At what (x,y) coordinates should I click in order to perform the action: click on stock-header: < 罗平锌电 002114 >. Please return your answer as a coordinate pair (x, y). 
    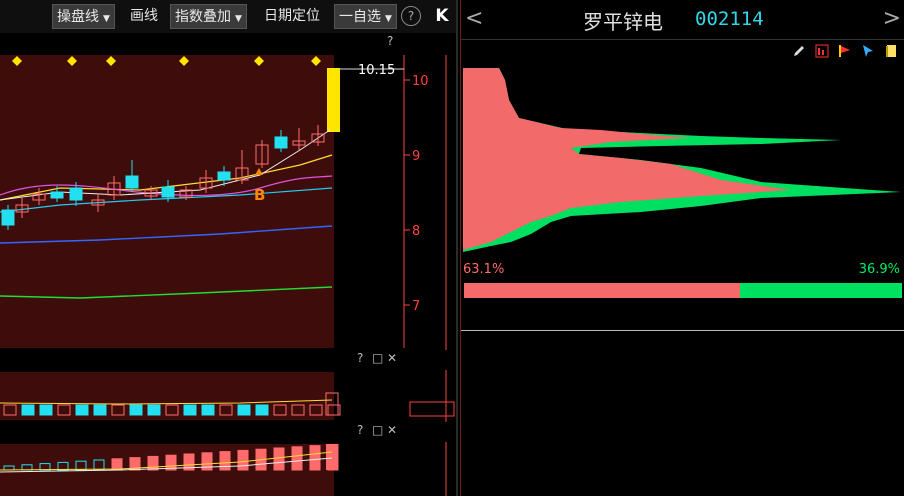
    Looking at the image, I should click on (682, 20).